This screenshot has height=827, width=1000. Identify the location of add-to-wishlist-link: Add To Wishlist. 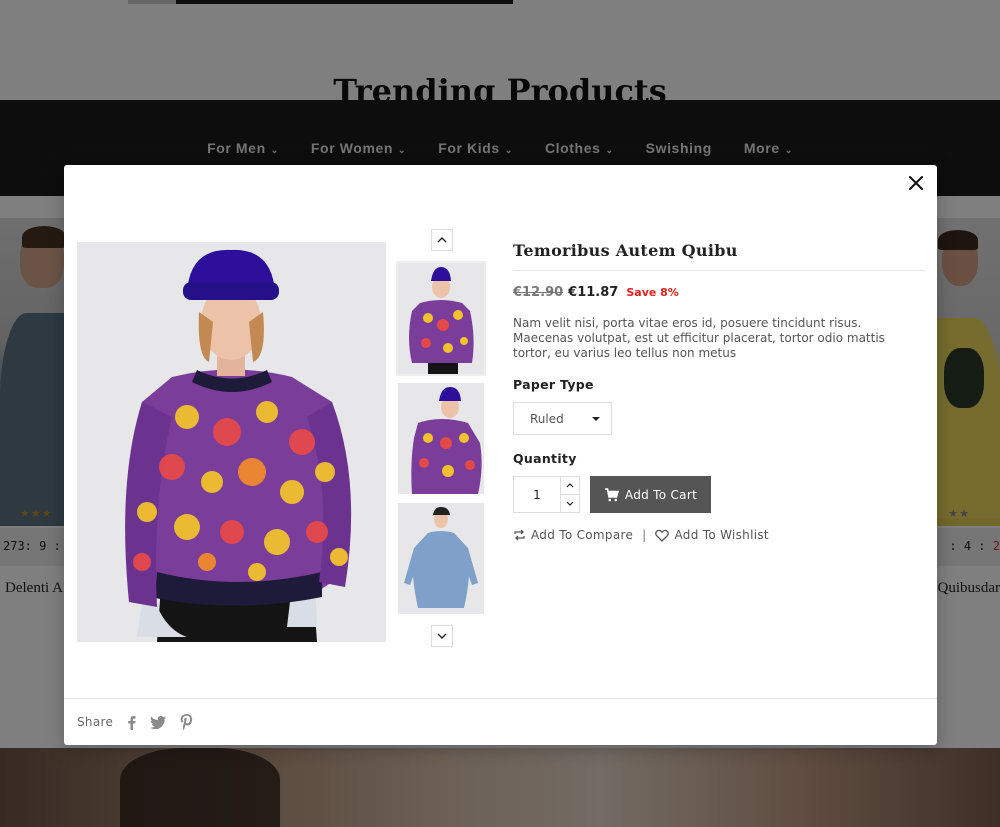
(712, 535).